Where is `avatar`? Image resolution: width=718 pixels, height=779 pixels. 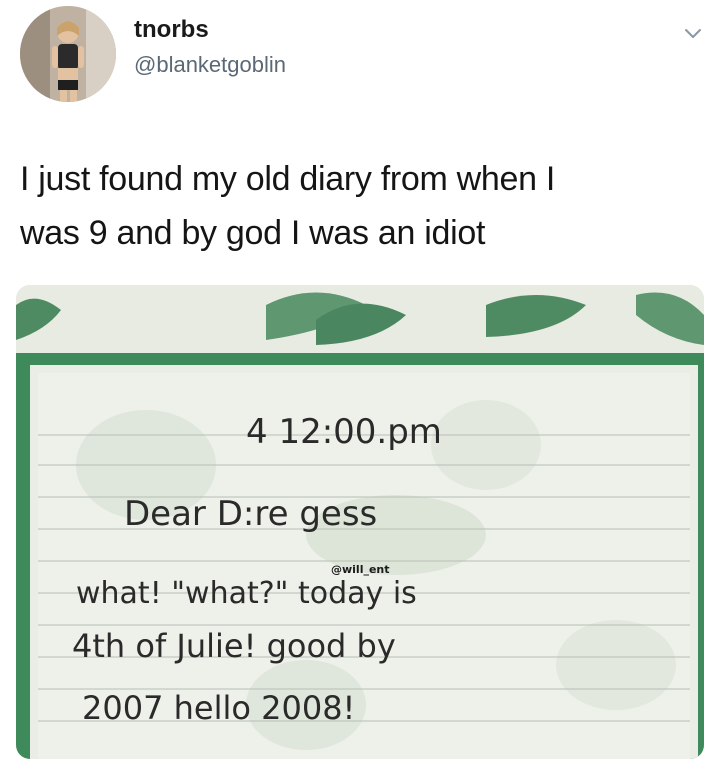 avatar is located at coordinates (68, 54).